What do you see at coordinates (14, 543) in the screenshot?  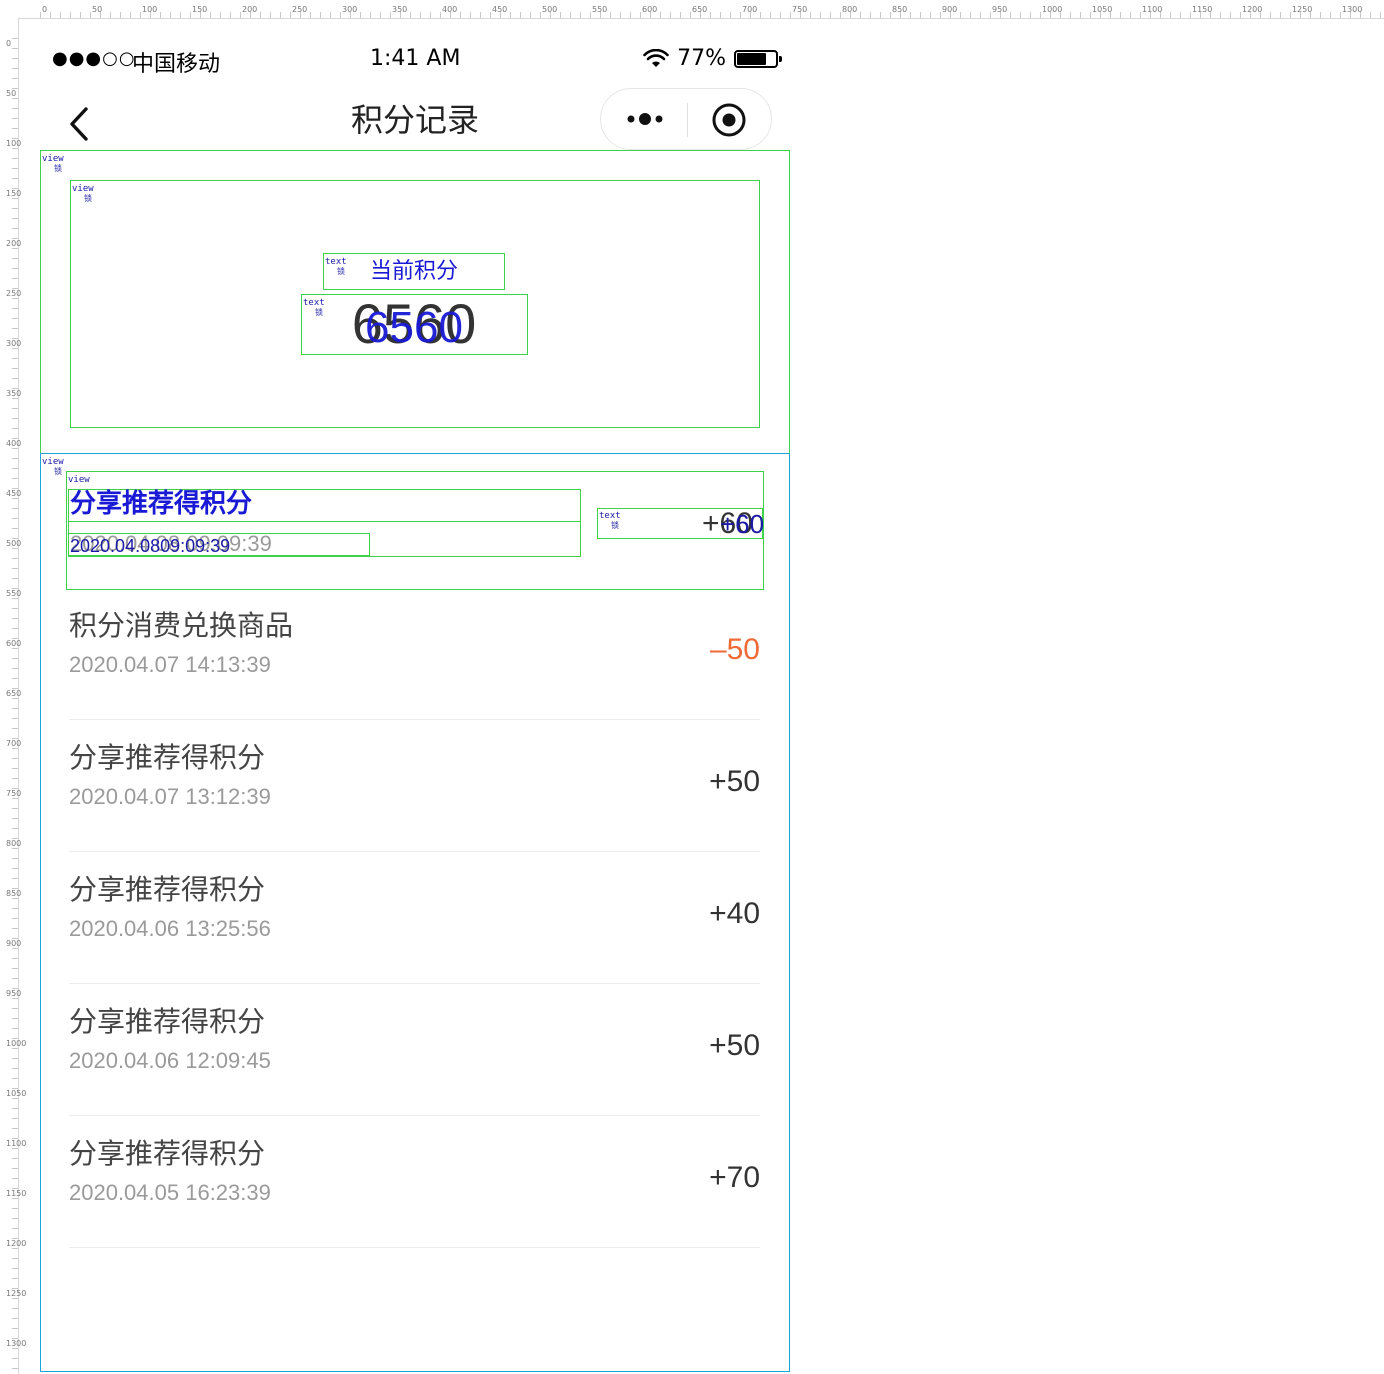 I see `ruler-left-label: 500` at bounding box center [14, 543].